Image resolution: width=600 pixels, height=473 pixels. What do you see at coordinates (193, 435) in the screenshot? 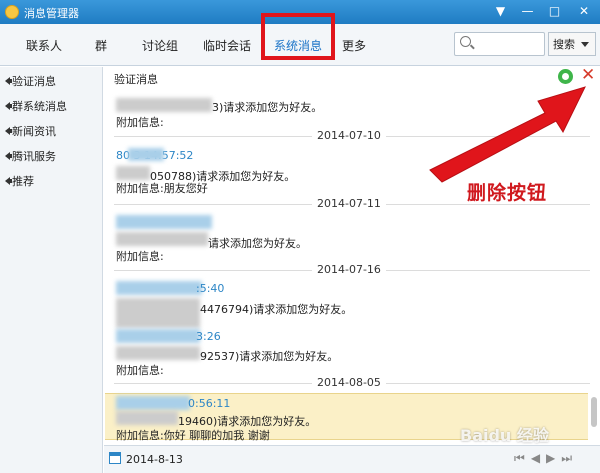
I see `message-extra: 附加信息:你好 聊聊的加我 谢谢` at bounding box center [193, 435].